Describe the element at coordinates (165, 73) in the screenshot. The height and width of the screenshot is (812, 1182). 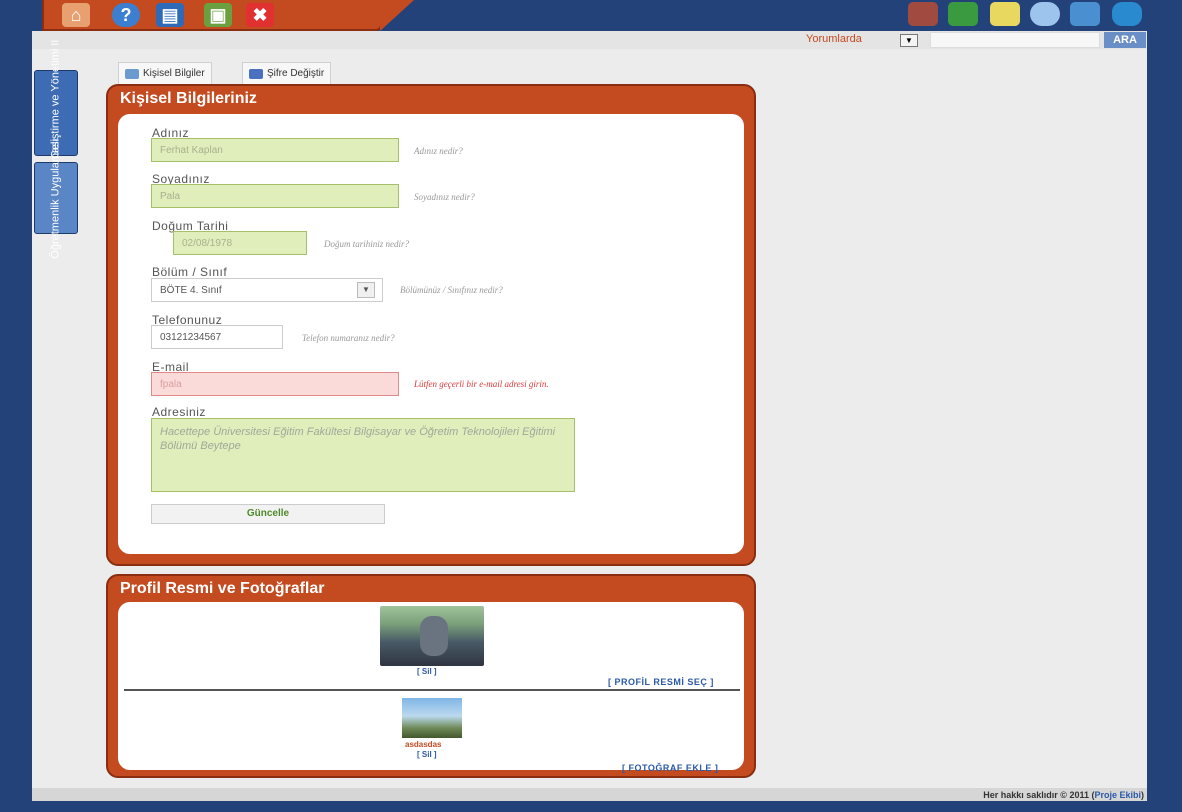
I see `tab-personal-info: Kişisel Bilgiler` at that location.